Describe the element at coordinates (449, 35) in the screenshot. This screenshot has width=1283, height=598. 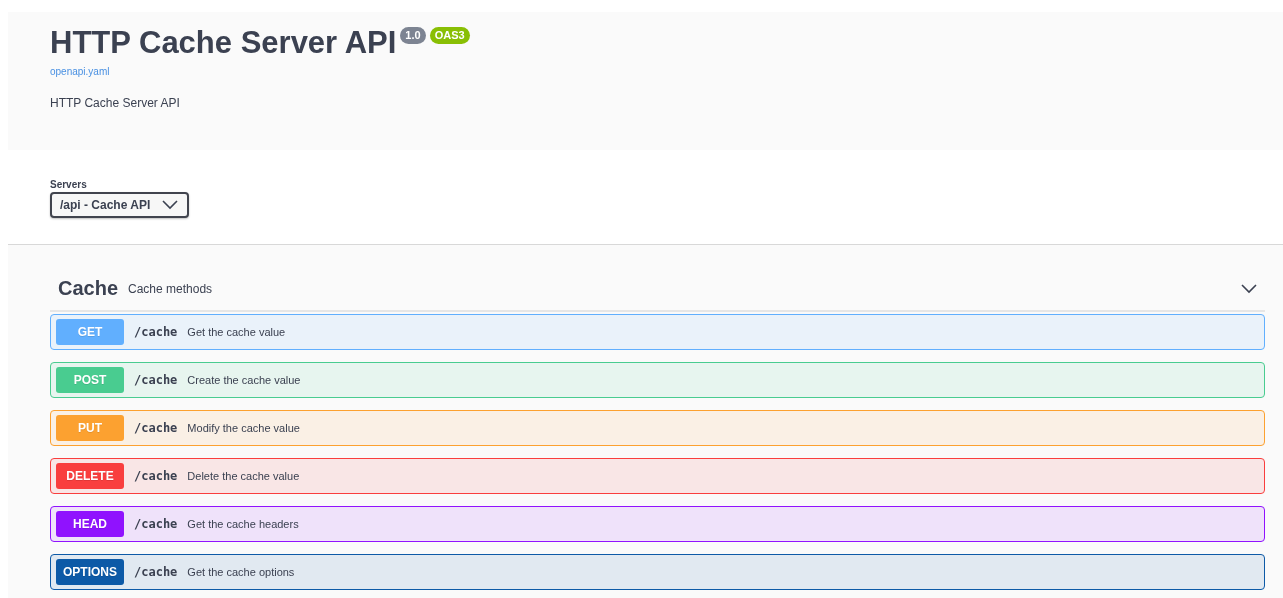
I see `spec-badge: OAS3` at that location.